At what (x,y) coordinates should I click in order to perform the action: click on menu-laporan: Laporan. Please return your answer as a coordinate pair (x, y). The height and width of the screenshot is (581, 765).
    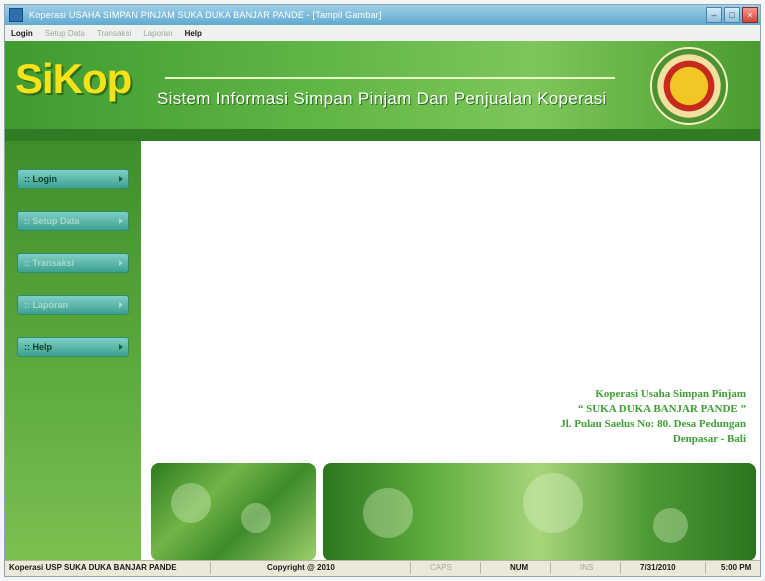
    Looking at the image, I should click on (157, 33).